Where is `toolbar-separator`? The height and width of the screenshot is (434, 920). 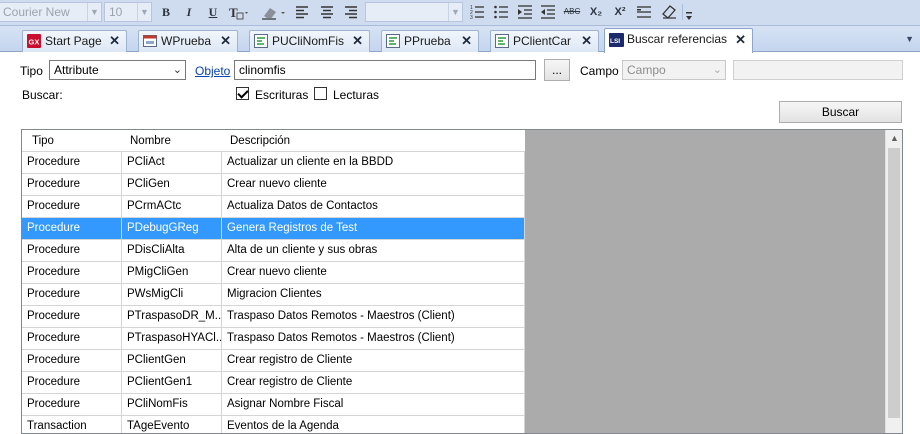 toolbar-separator is located at coordinates (682, 12).